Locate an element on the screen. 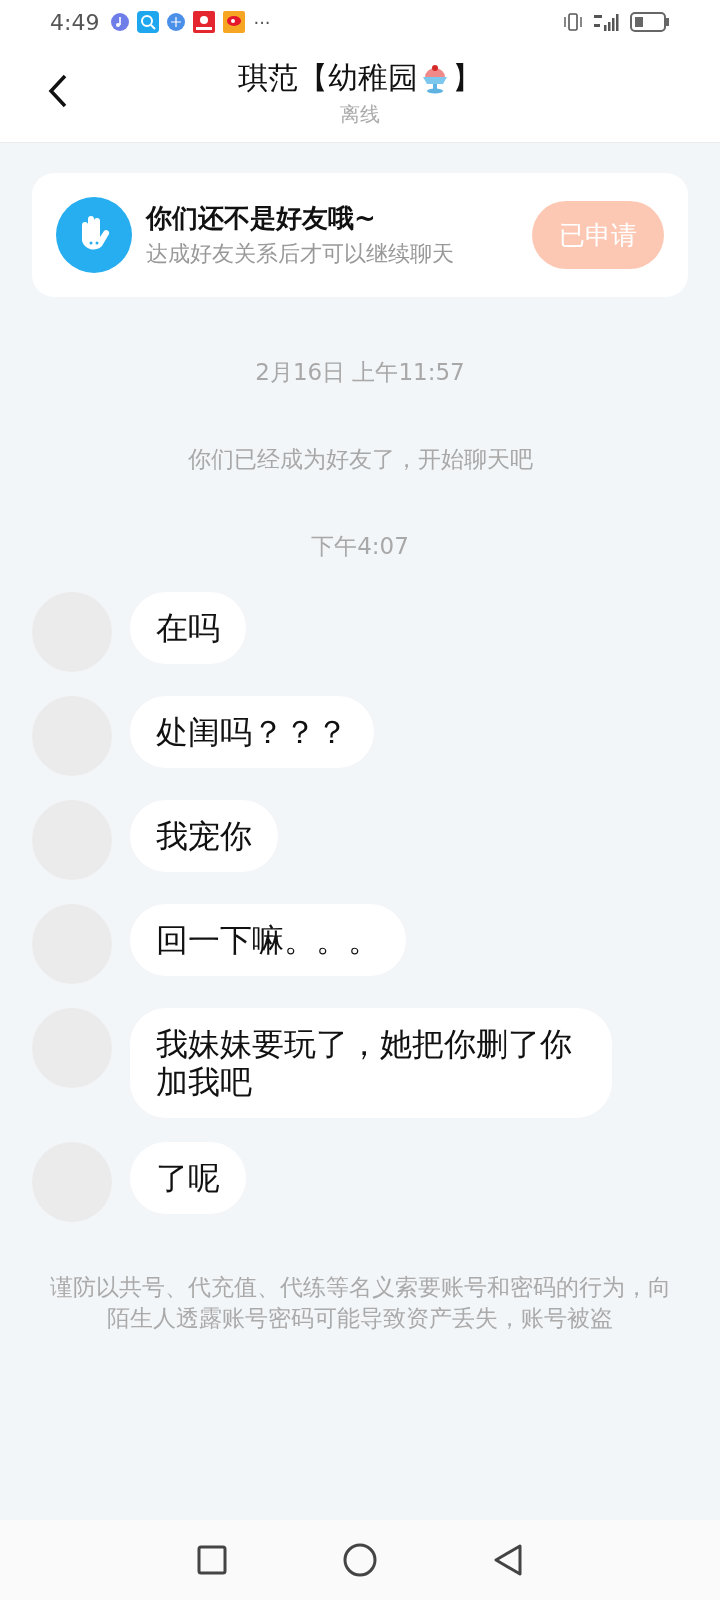 This screenshot has height=1600, width=720. back-nav-icon is located at coordinates (508, 1560).